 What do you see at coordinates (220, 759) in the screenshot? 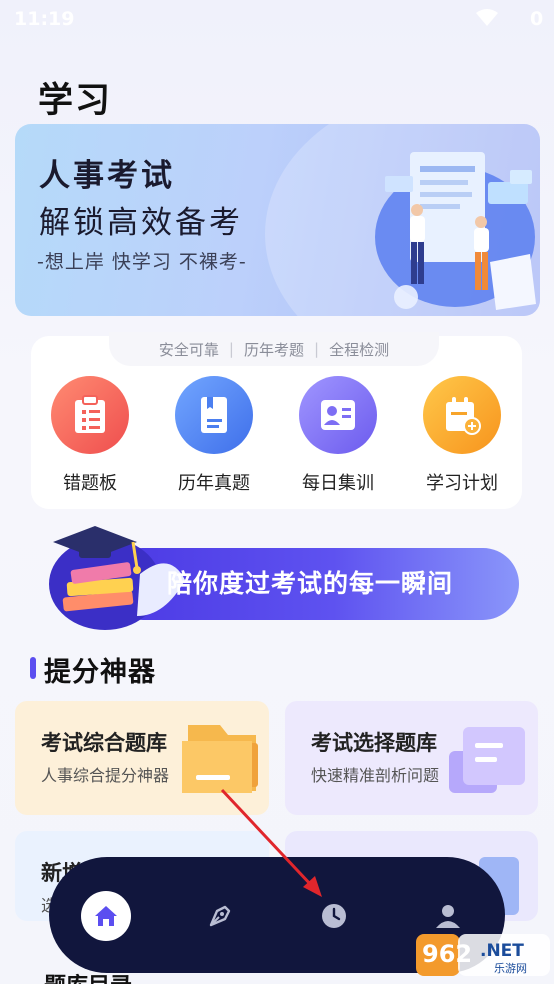
I see `folder-icon` at bounding box center [220, 759].